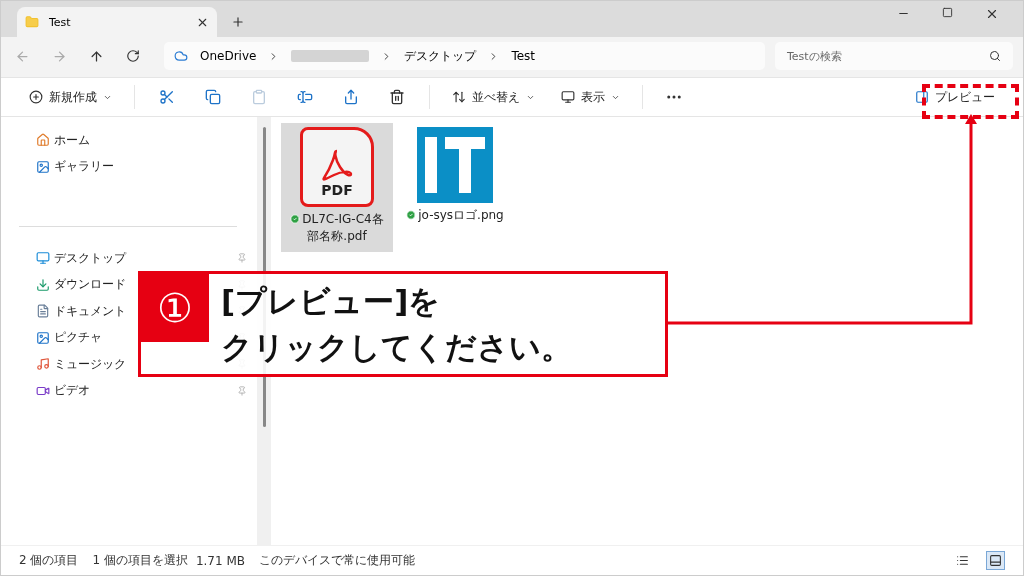 The width and height of the screenshot is (1024, 576). Describe the element at coordinates (117, 22) in the screenshot. I see `window-tab: Test` at that location.